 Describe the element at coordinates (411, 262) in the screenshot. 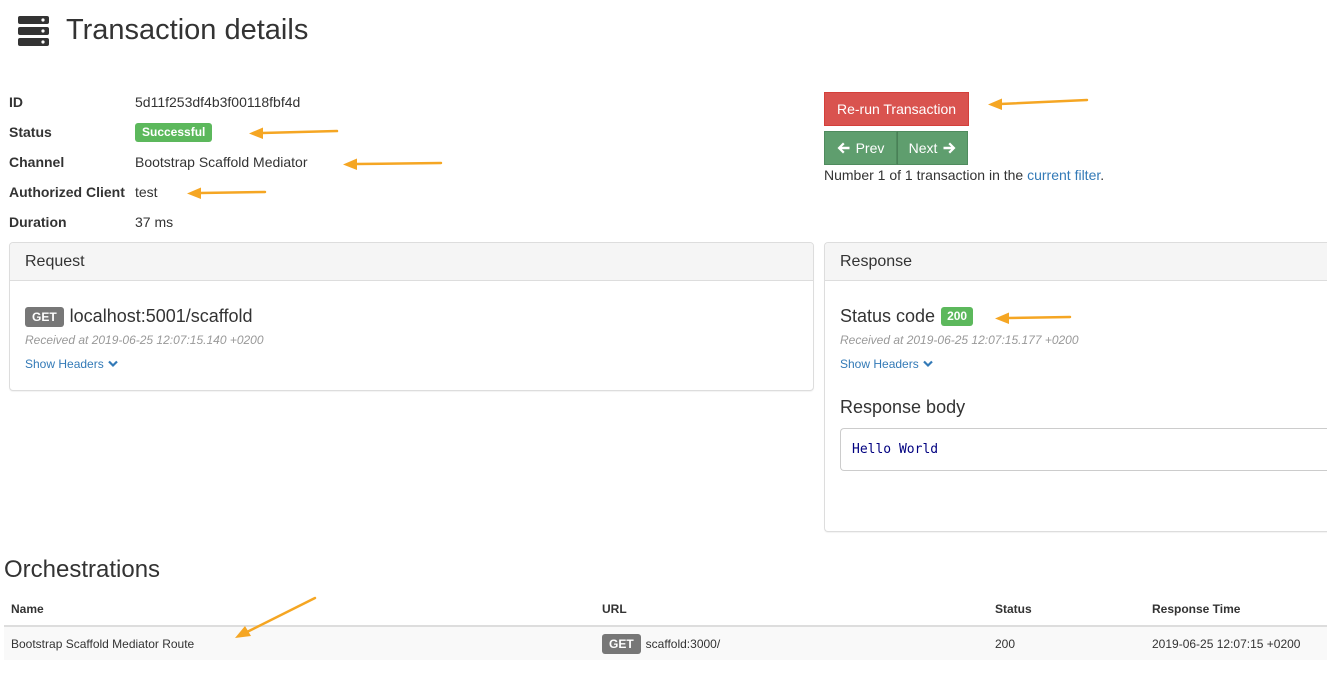

I see `request-panel-heading: Request` at that location.